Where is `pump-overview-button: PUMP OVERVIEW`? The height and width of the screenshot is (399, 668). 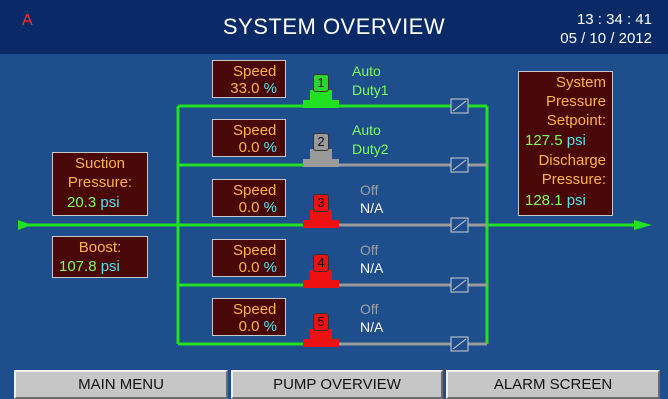
pump-overview-button: PUMP OVERVIEW is located at coordinates (337, 384).